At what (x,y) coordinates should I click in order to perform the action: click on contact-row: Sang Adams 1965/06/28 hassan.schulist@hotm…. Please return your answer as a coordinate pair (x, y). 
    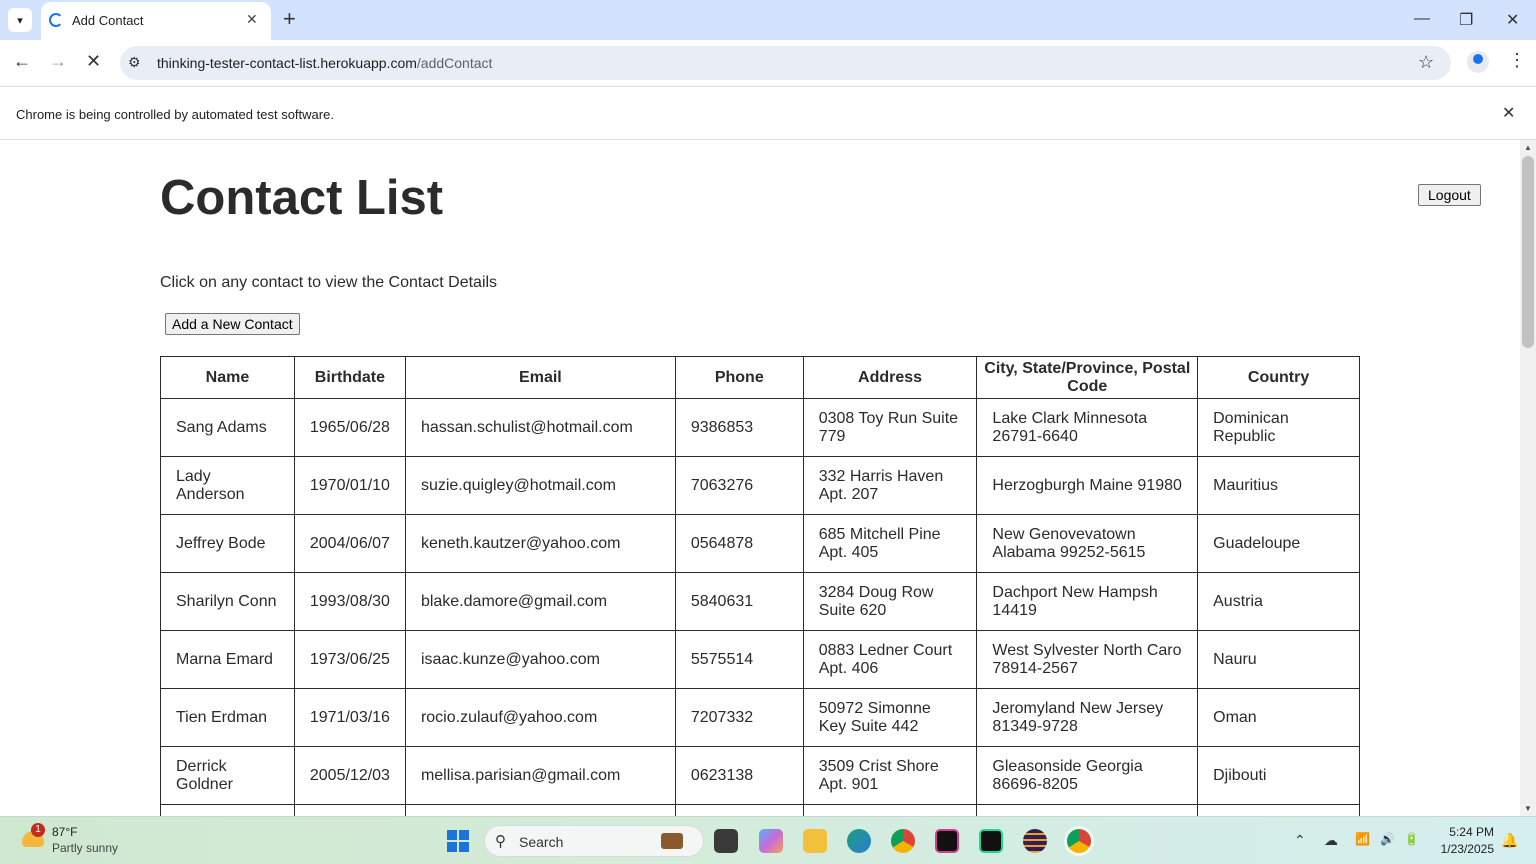
    Looking at the image, I should click on (760, 427).